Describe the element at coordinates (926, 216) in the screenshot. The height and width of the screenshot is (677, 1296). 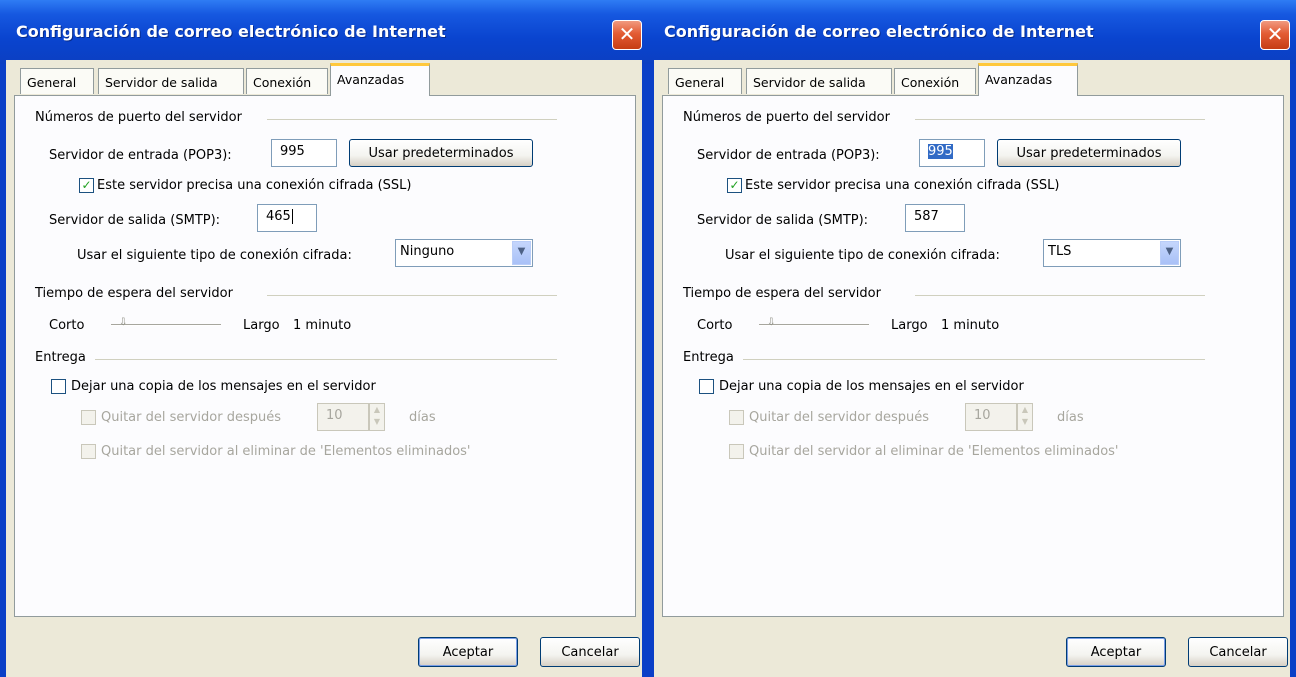
I see `outgoing-port-value: 587` at that location.